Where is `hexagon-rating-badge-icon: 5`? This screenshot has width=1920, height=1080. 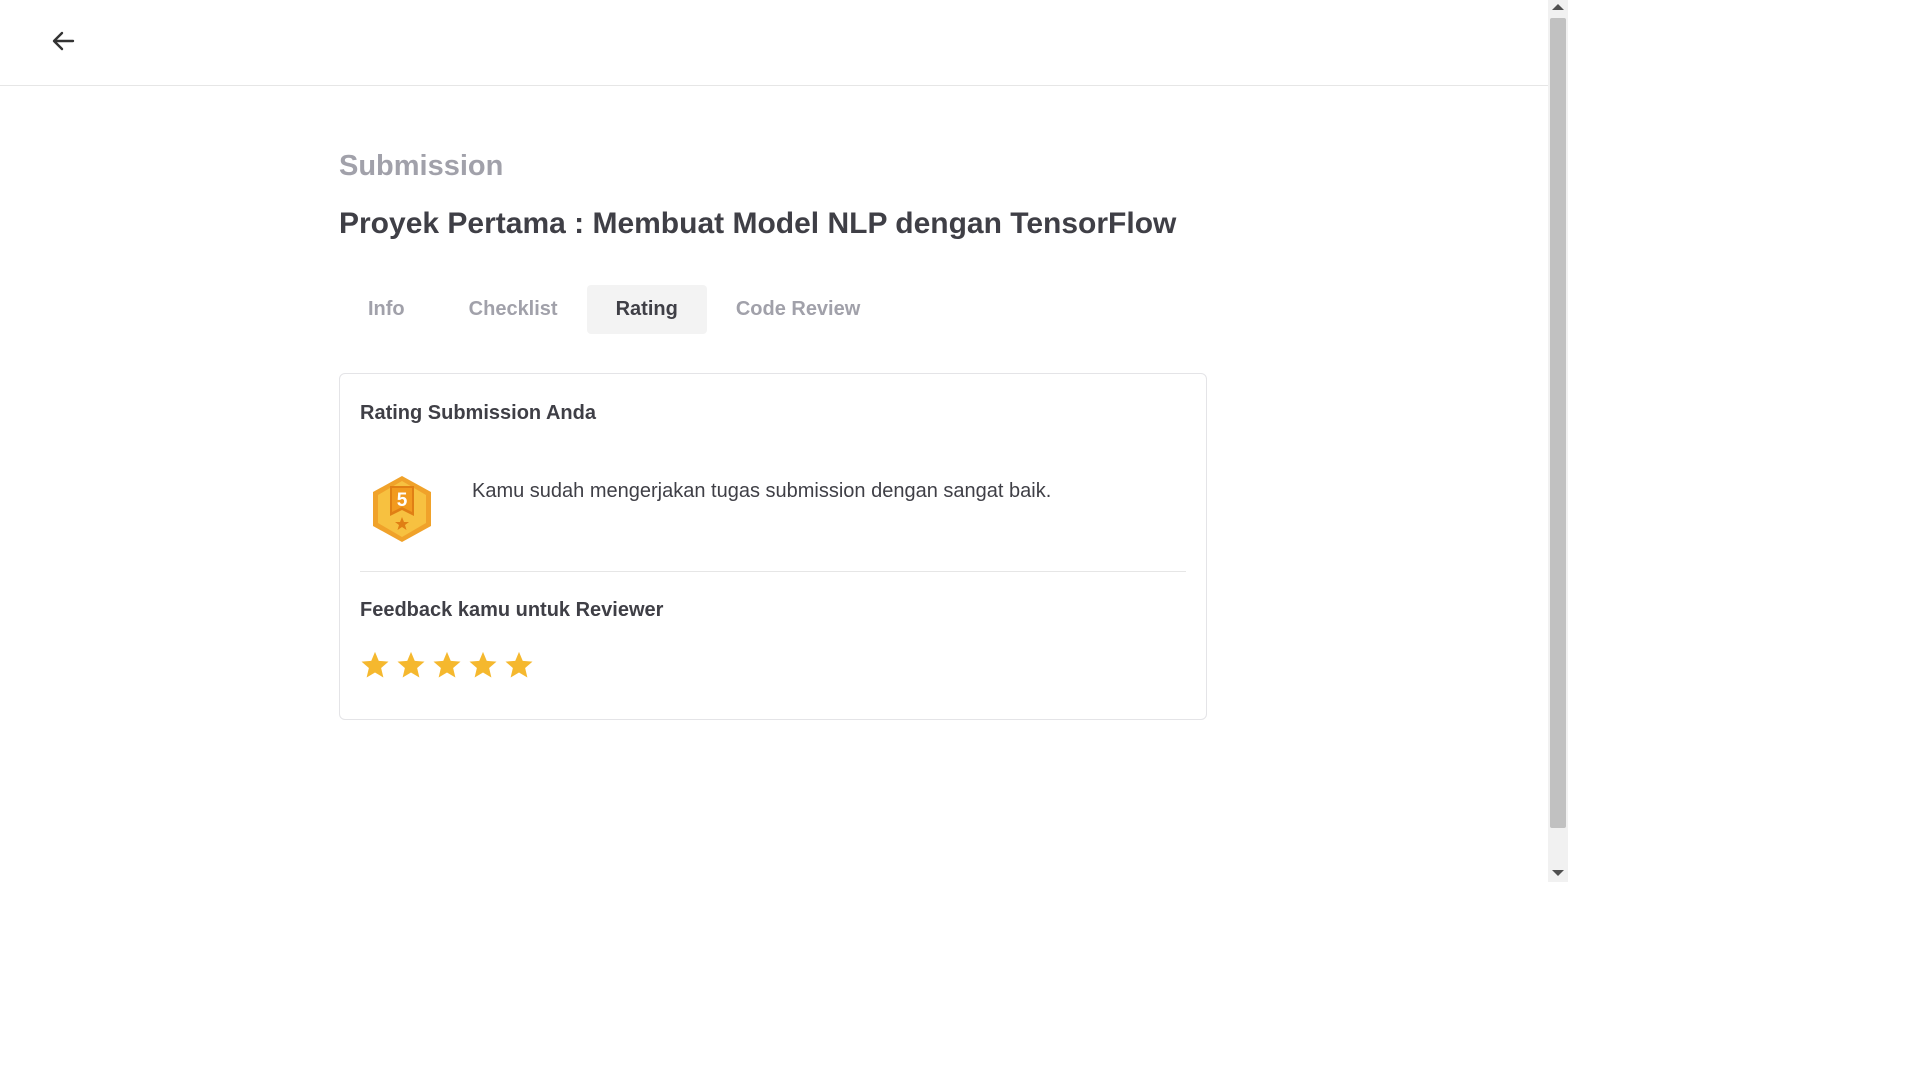 hexagon-rating-badge-icon: 5 is located at coordinates (402, 509).